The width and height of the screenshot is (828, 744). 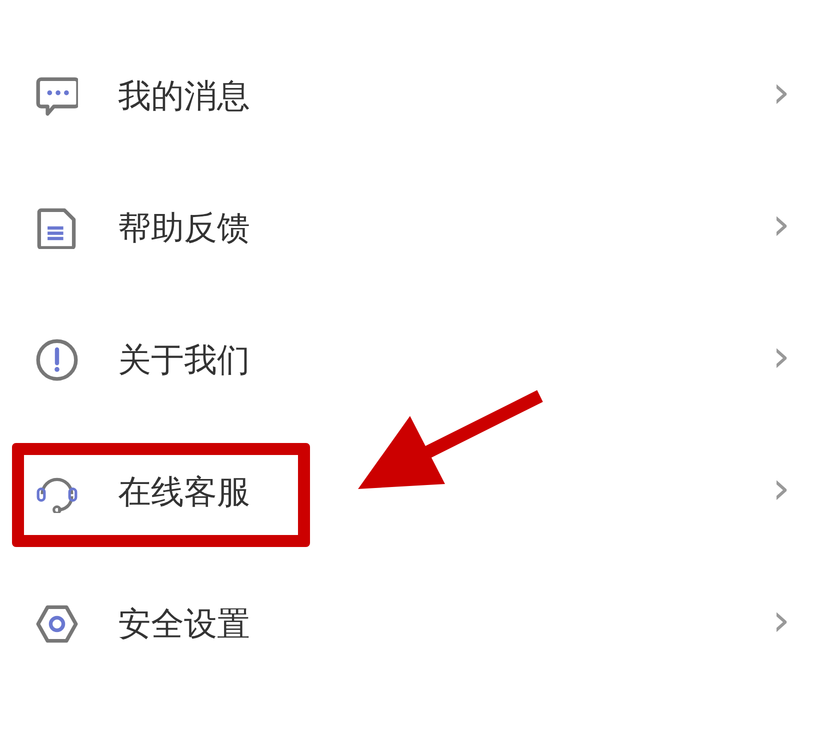 I want to click on chat-bubble-icon, so click(x=57, y=96).